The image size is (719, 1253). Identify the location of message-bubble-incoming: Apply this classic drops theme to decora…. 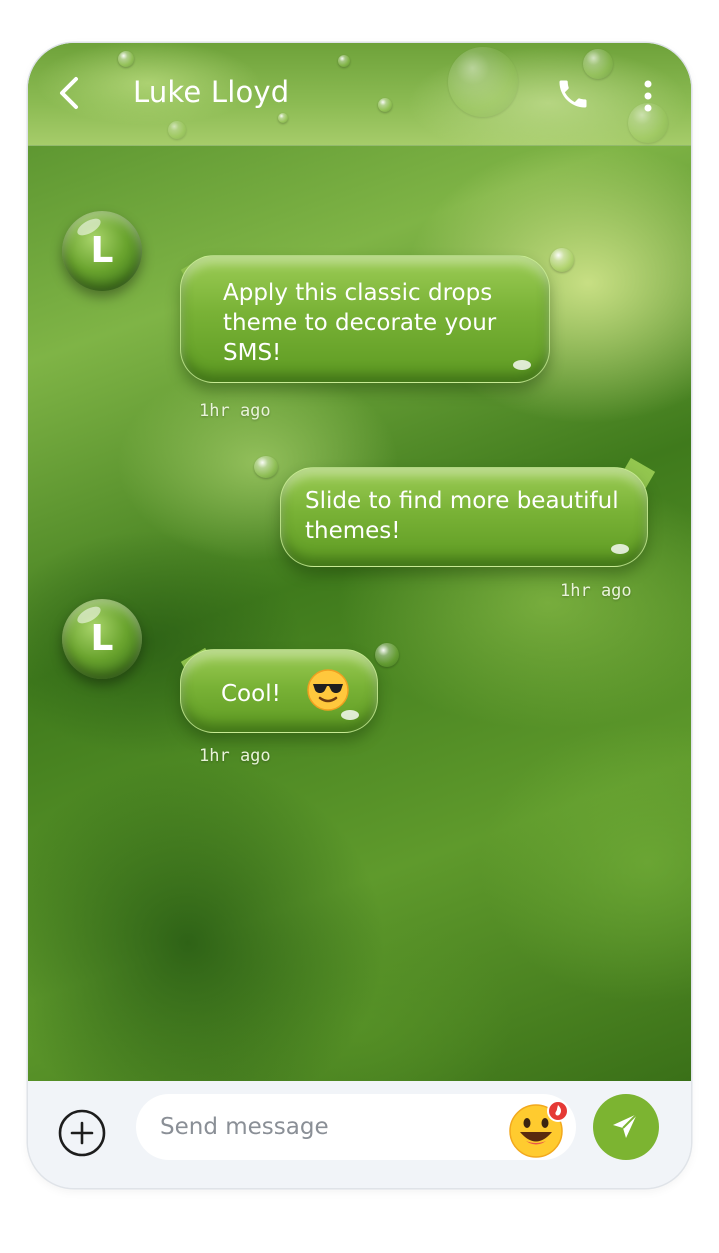
(365, 319).